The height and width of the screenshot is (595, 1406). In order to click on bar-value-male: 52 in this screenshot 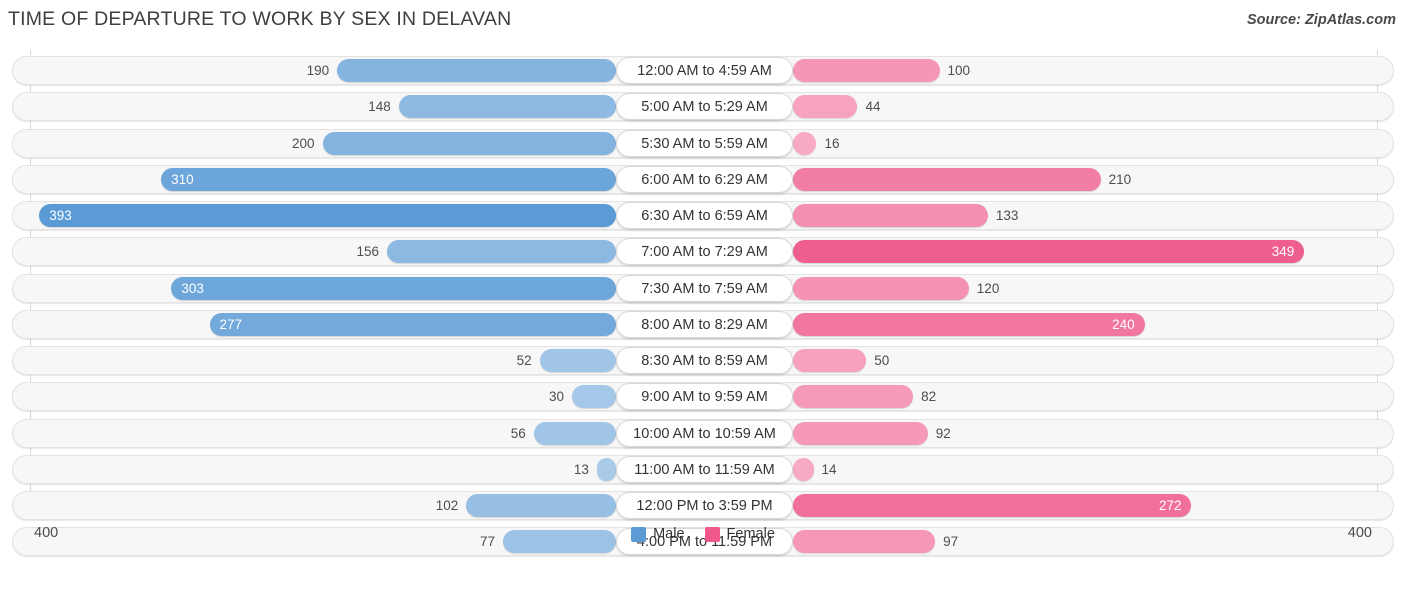, I will do `click(524, 360)`.